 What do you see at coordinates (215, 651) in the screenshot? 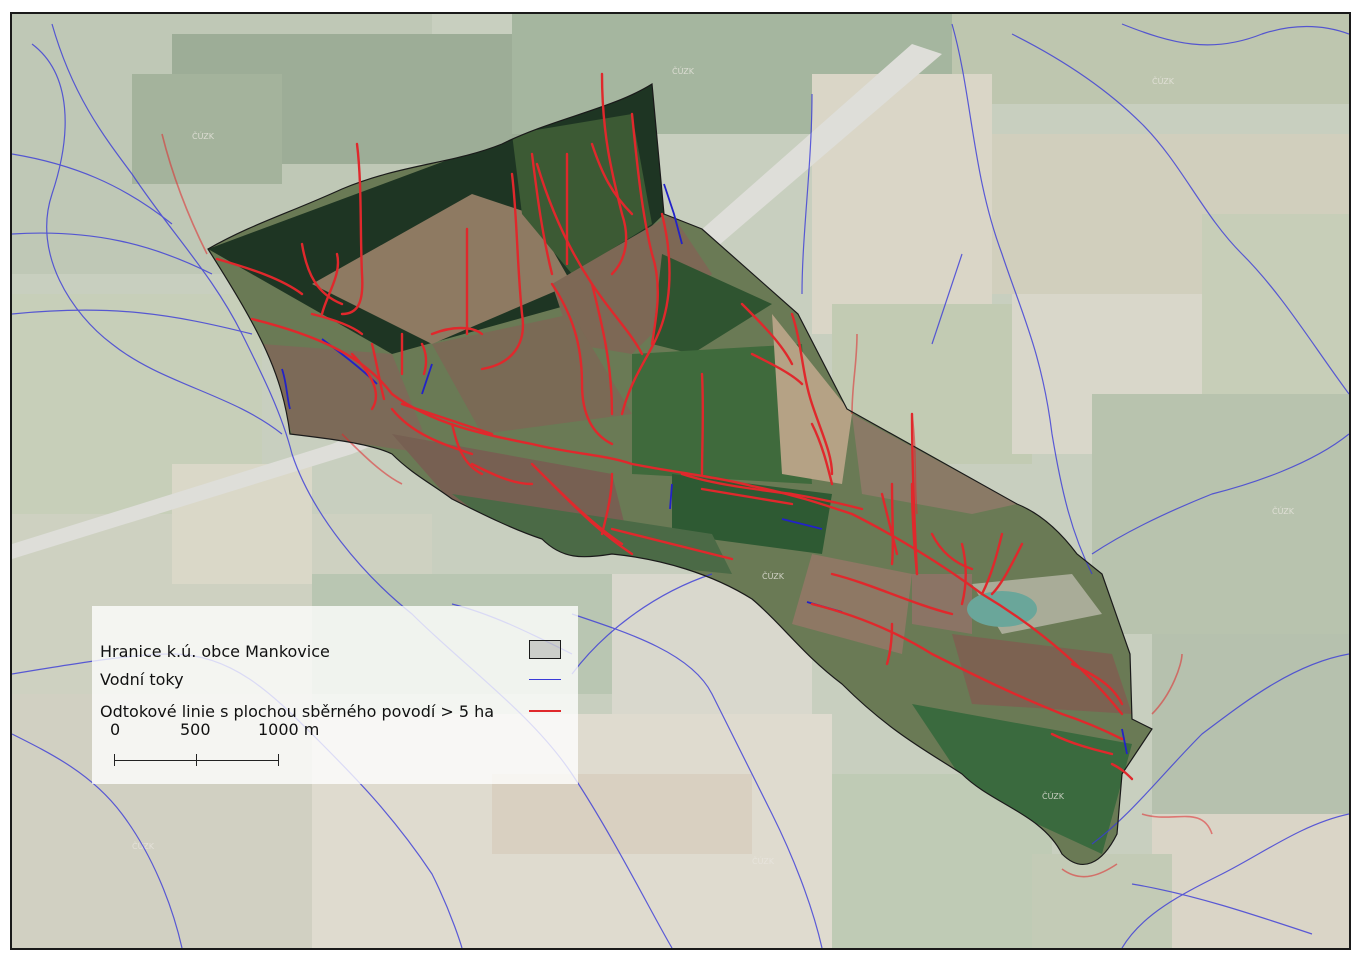
I see `legend-boundary-label: Hranice k.ú. obce Mankovice` at bounding box center [215, 651].